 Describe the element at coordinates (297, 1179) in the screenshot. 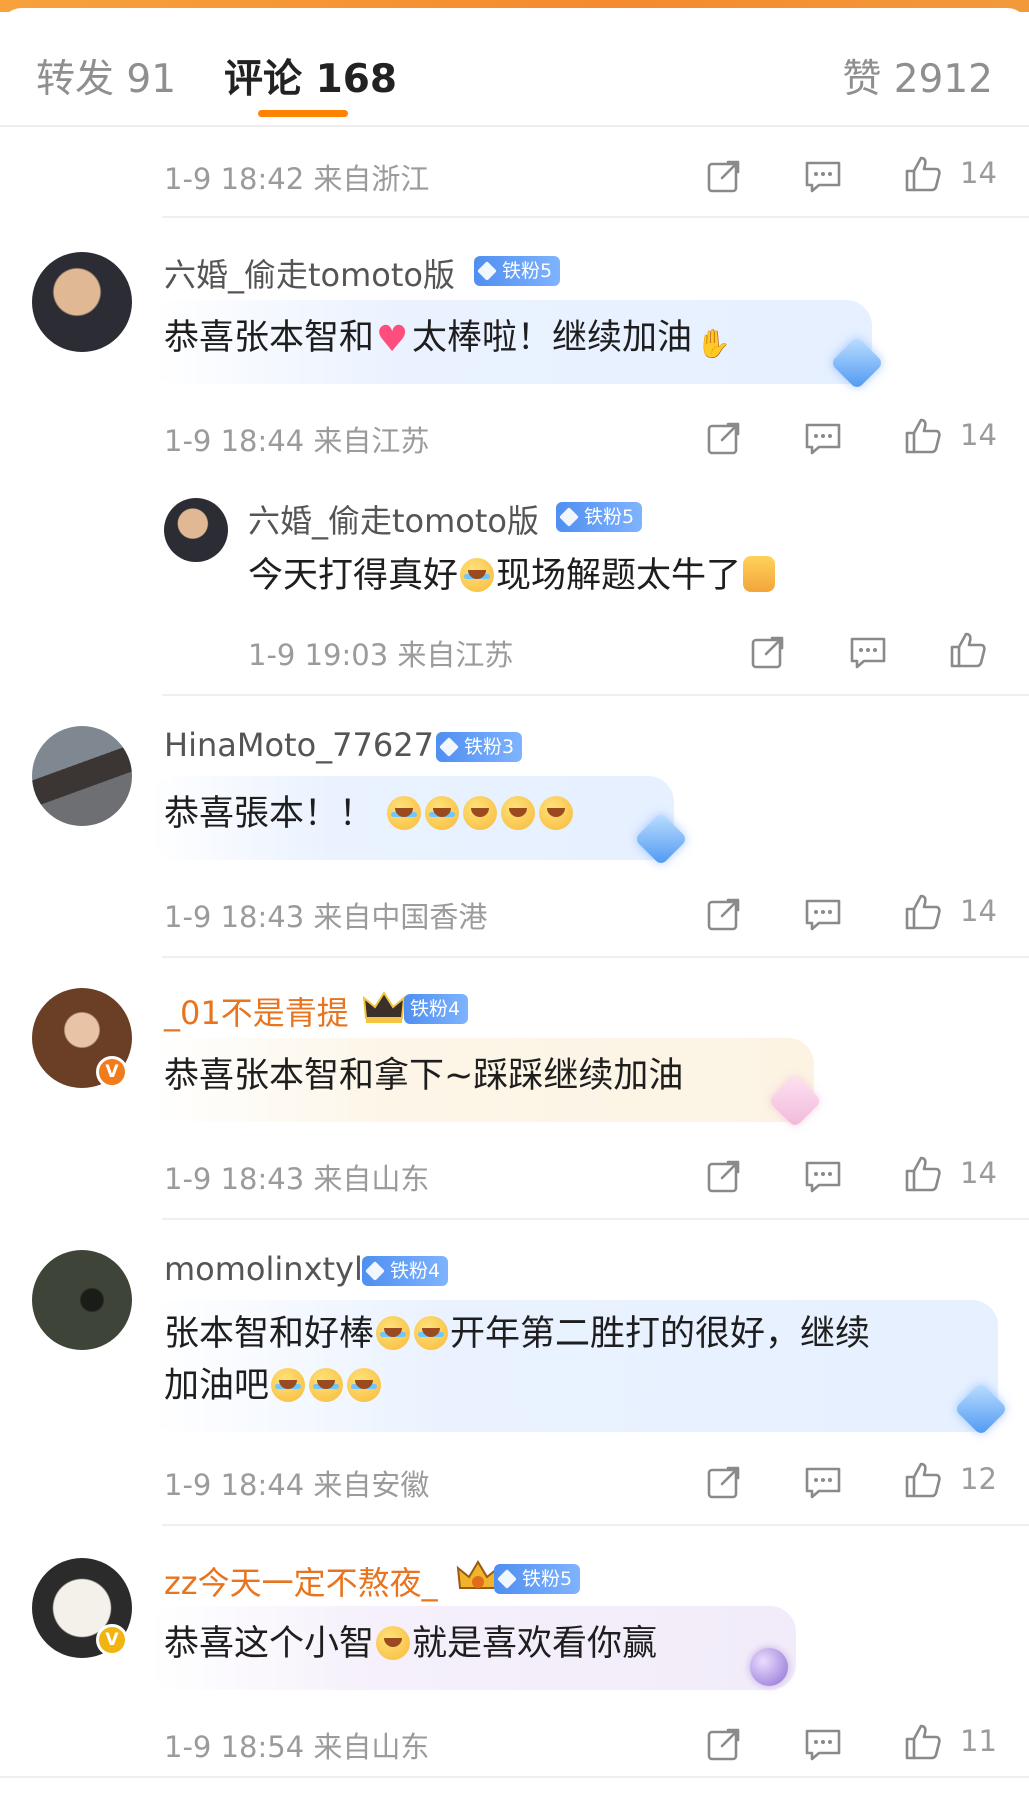

I see `comment-meta: 1-9 18:43 来自山东` at that location.